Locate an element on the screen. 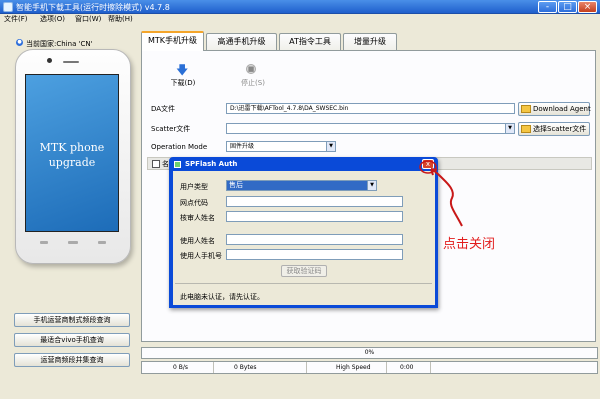  progress-bar: 0% is located at coordinates (369, 353).